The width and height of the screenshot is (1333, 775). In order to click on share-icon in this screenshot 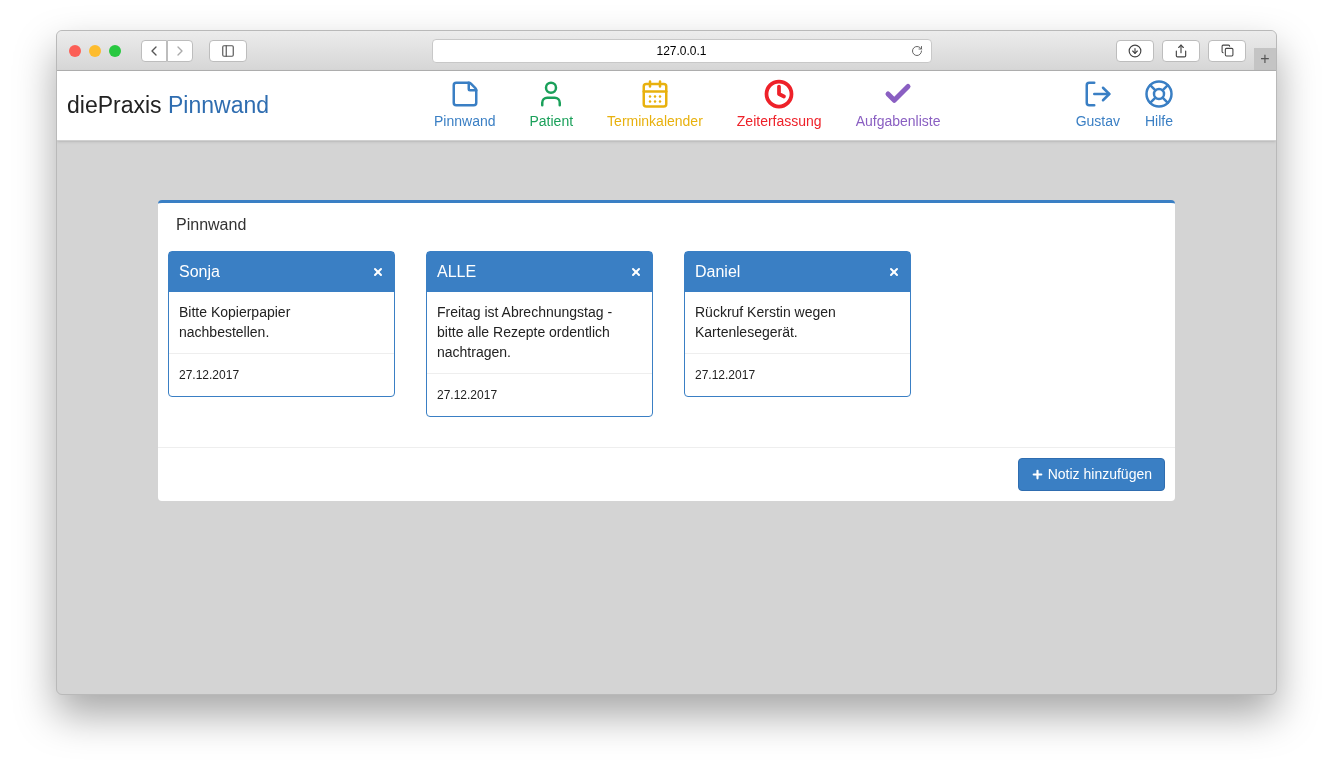, I will do `click(1181, 50)`.